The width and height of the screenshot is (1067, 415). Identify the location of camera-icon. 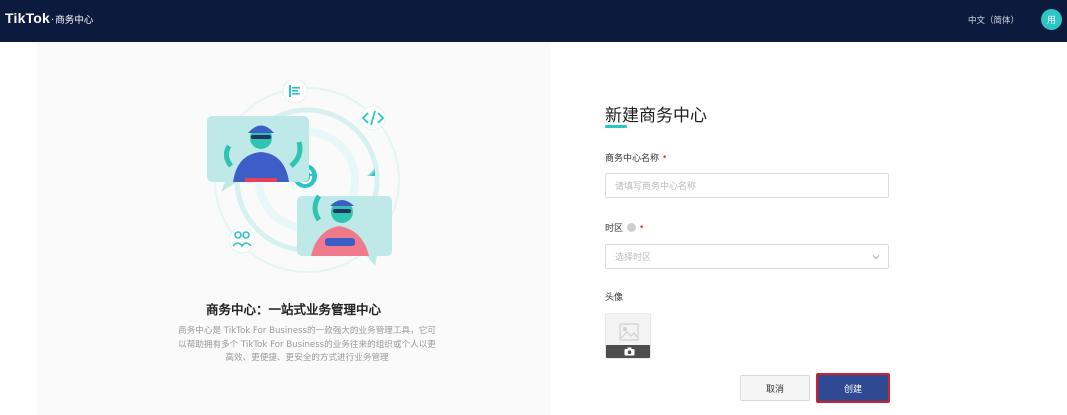
(629, 351).